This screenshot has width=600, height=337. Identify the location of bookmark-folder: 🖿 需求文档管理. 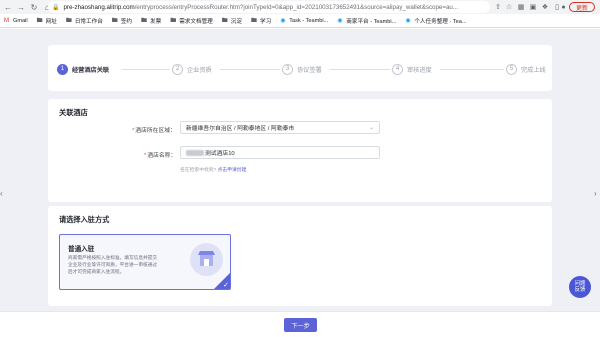
(191, 21).